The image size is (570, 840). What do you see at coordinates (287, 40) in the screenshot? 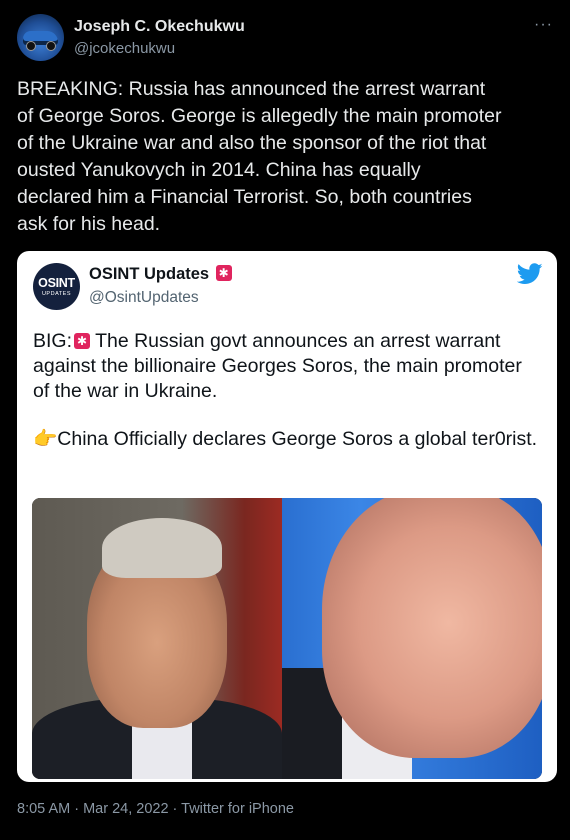
I see `tweet-header: Joseph C. Okechukwu @jcokechukwu ···` at bounding box center [287, 40].